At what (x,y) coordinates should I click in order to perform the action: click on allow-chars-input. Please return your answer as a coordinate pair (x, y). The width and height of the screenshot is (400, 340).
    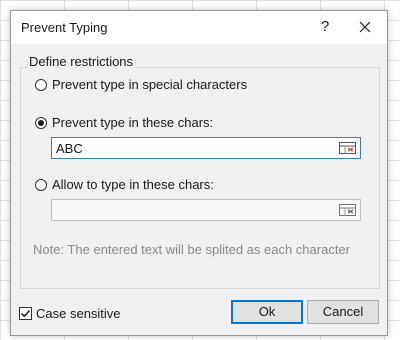
    Looking at the image, I should click on (206, 210).